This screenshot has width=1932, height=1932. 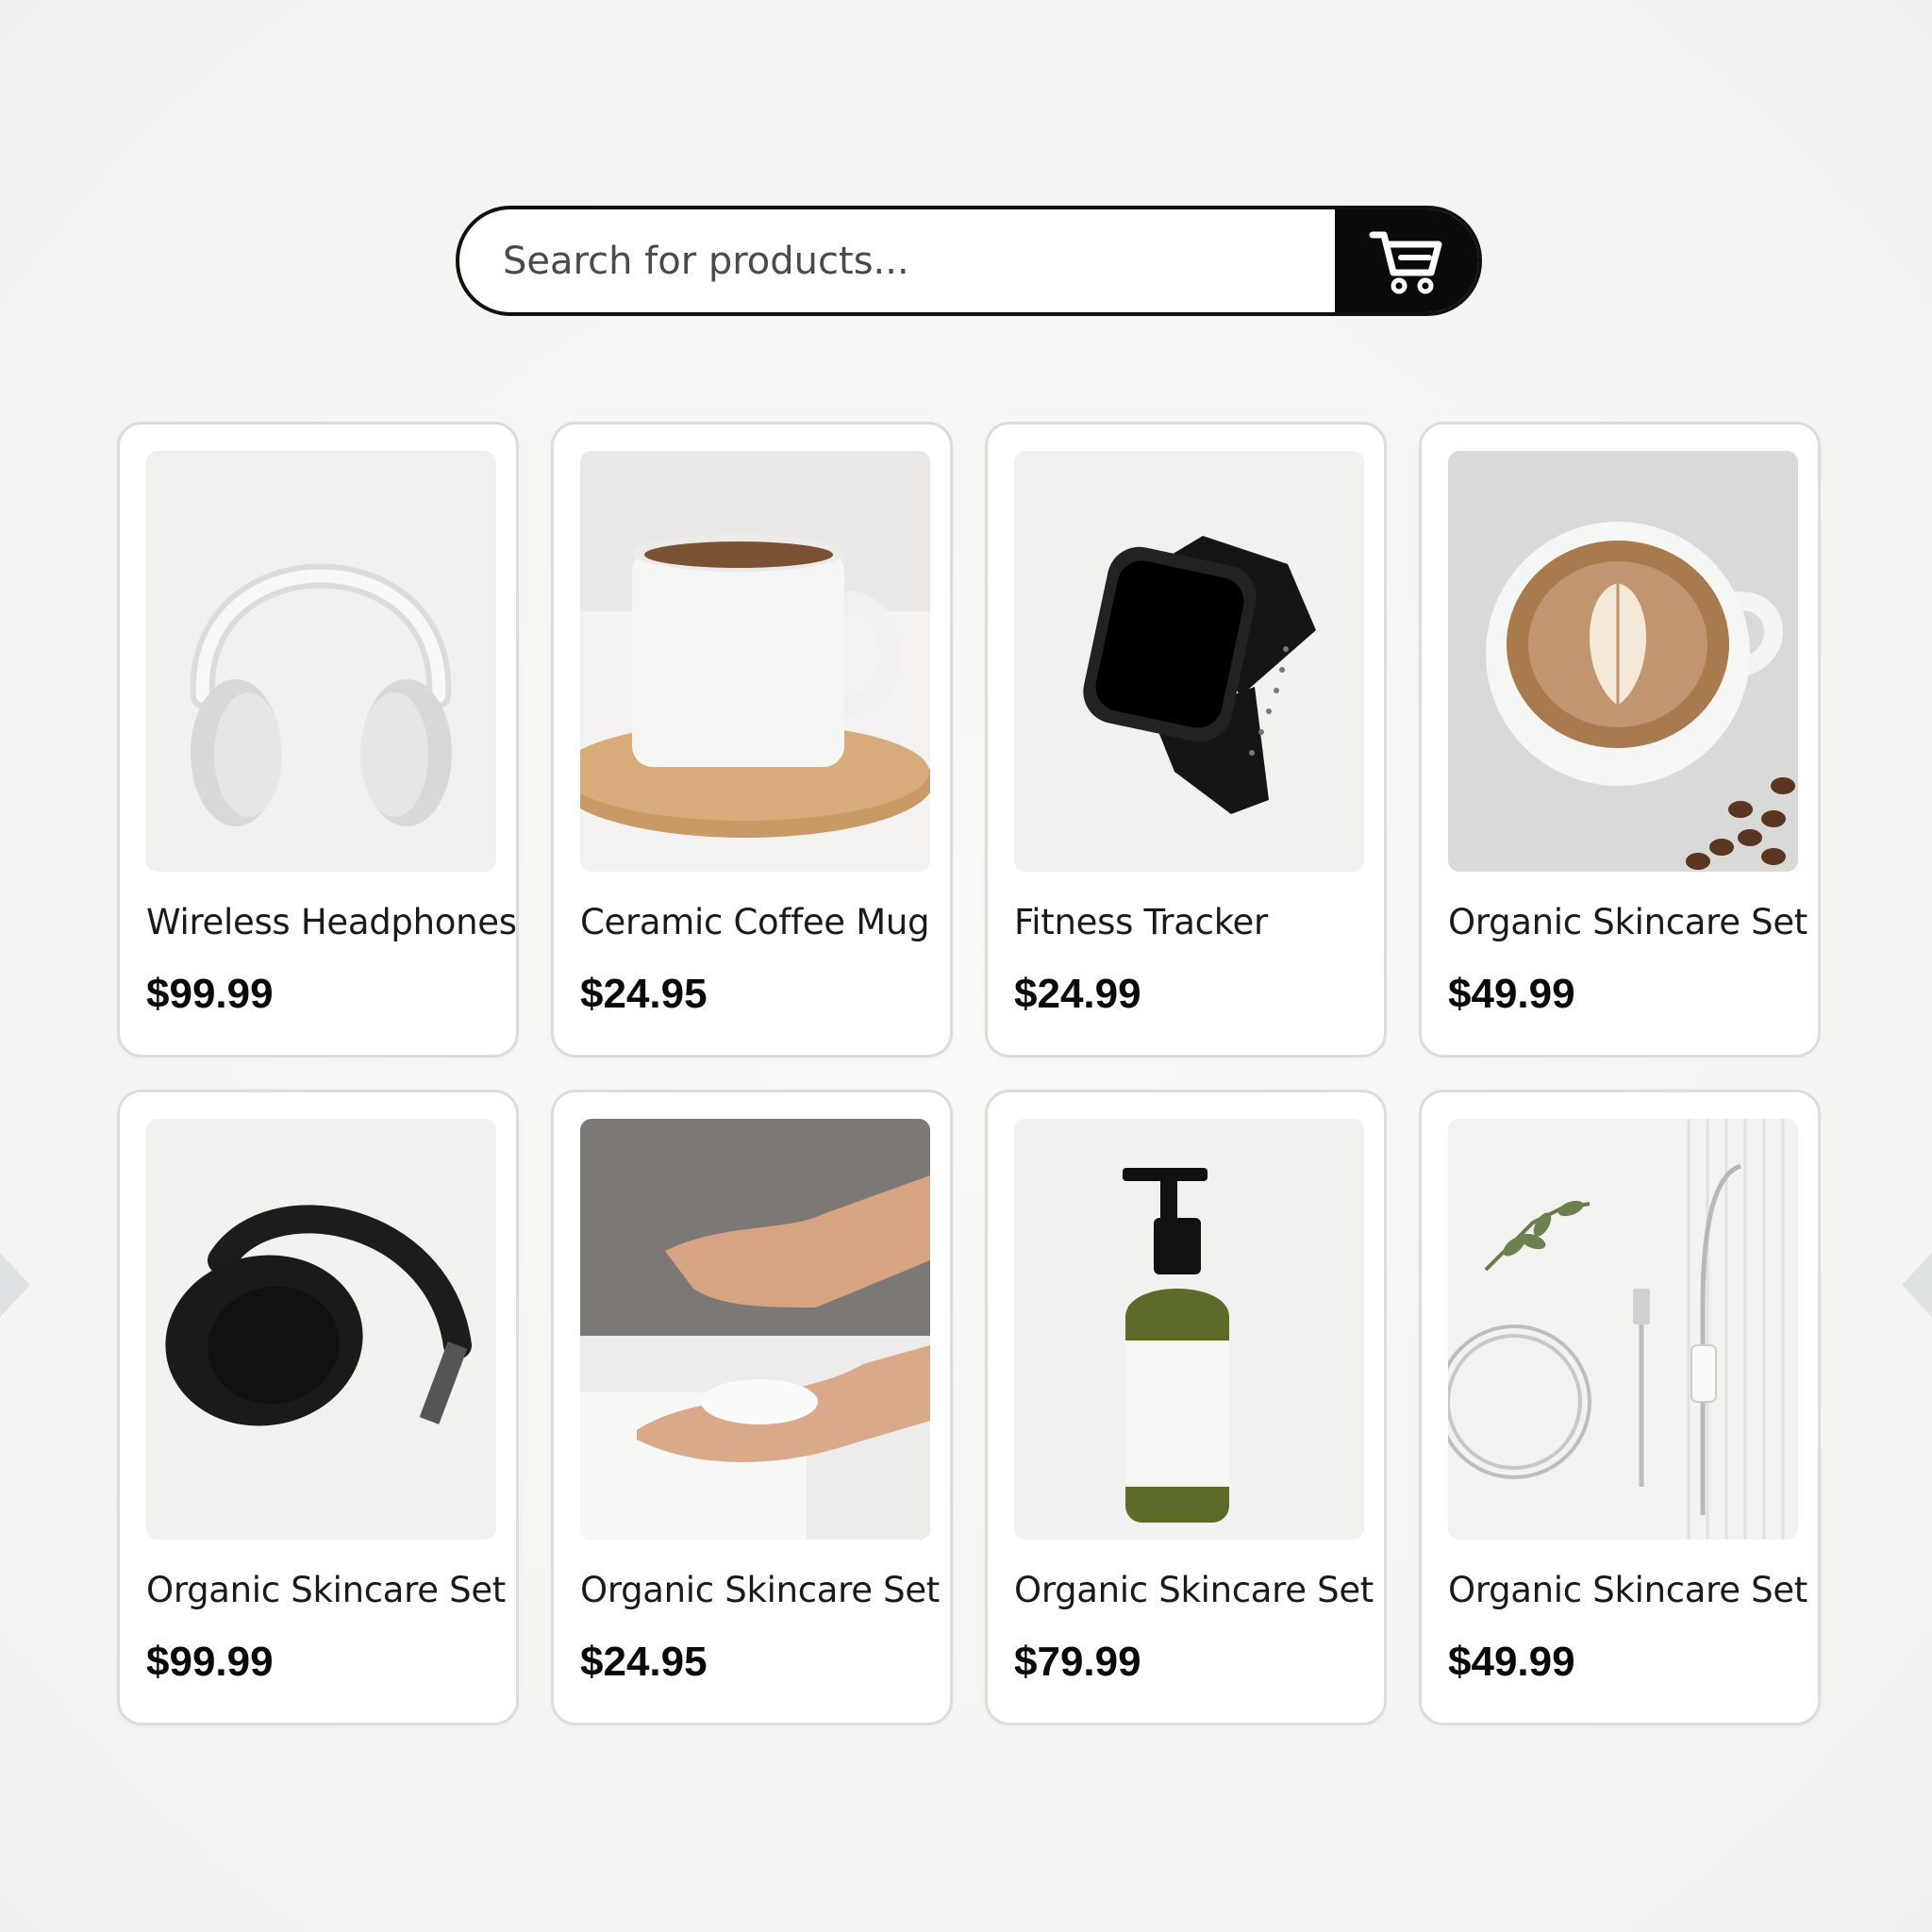 I want to click on product-card: Wireless Headphones $99.99, so click(x=318, y=740).